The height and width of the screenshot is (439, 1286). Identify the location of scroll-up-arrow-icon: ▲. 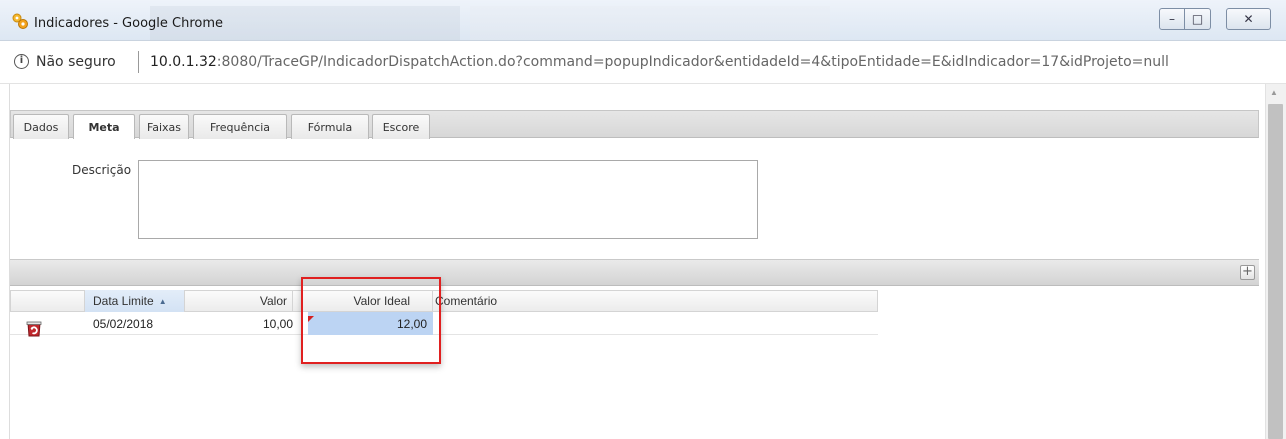
(1274, 92).